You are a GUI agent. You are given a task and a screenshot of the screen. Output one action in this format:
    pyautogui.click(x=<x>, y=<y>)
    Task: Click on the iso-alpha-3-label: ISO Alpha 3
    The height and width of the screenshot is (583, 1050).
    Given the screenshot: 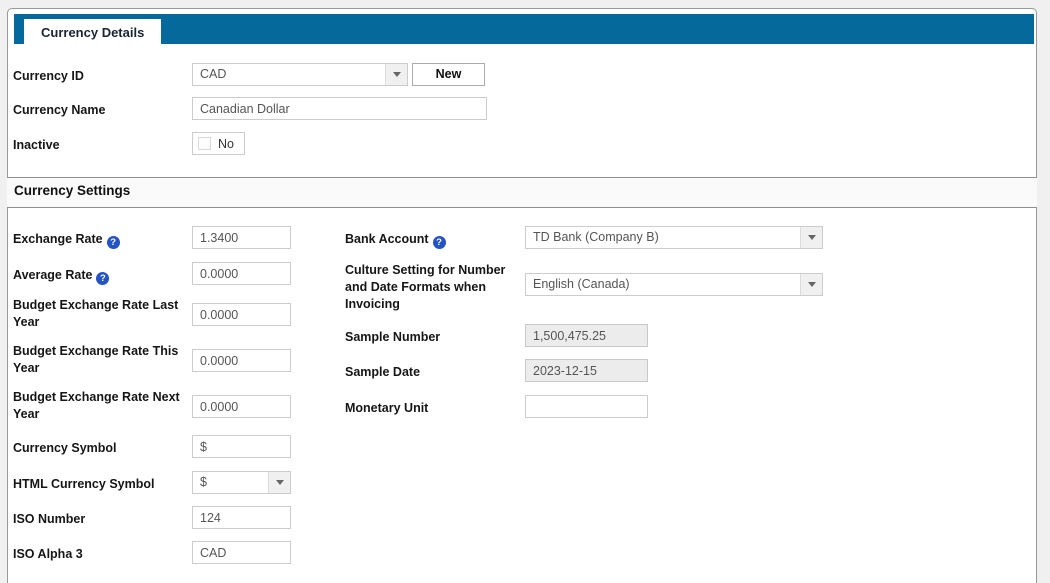 What is the action you would take?
    pyautogui.click(x=48, y=554)
    